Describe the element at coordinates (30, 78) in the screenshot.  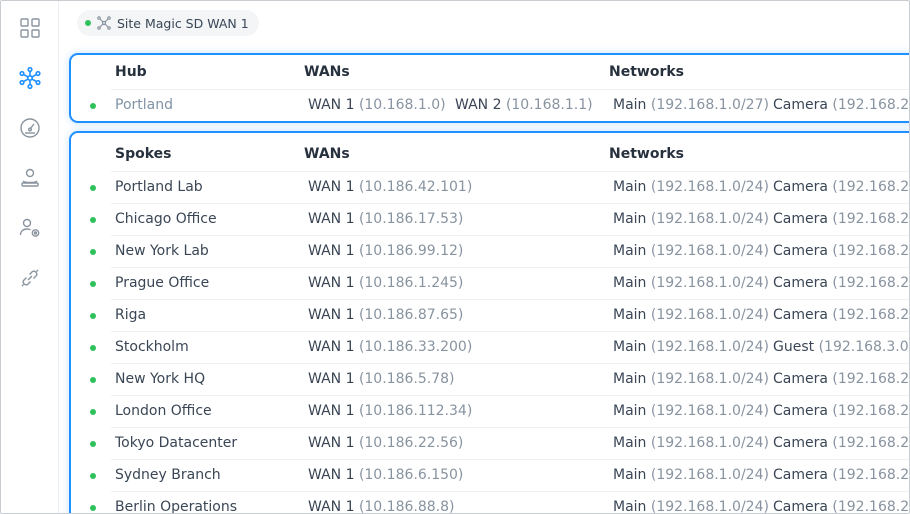
I see `topology-icon` at that location.